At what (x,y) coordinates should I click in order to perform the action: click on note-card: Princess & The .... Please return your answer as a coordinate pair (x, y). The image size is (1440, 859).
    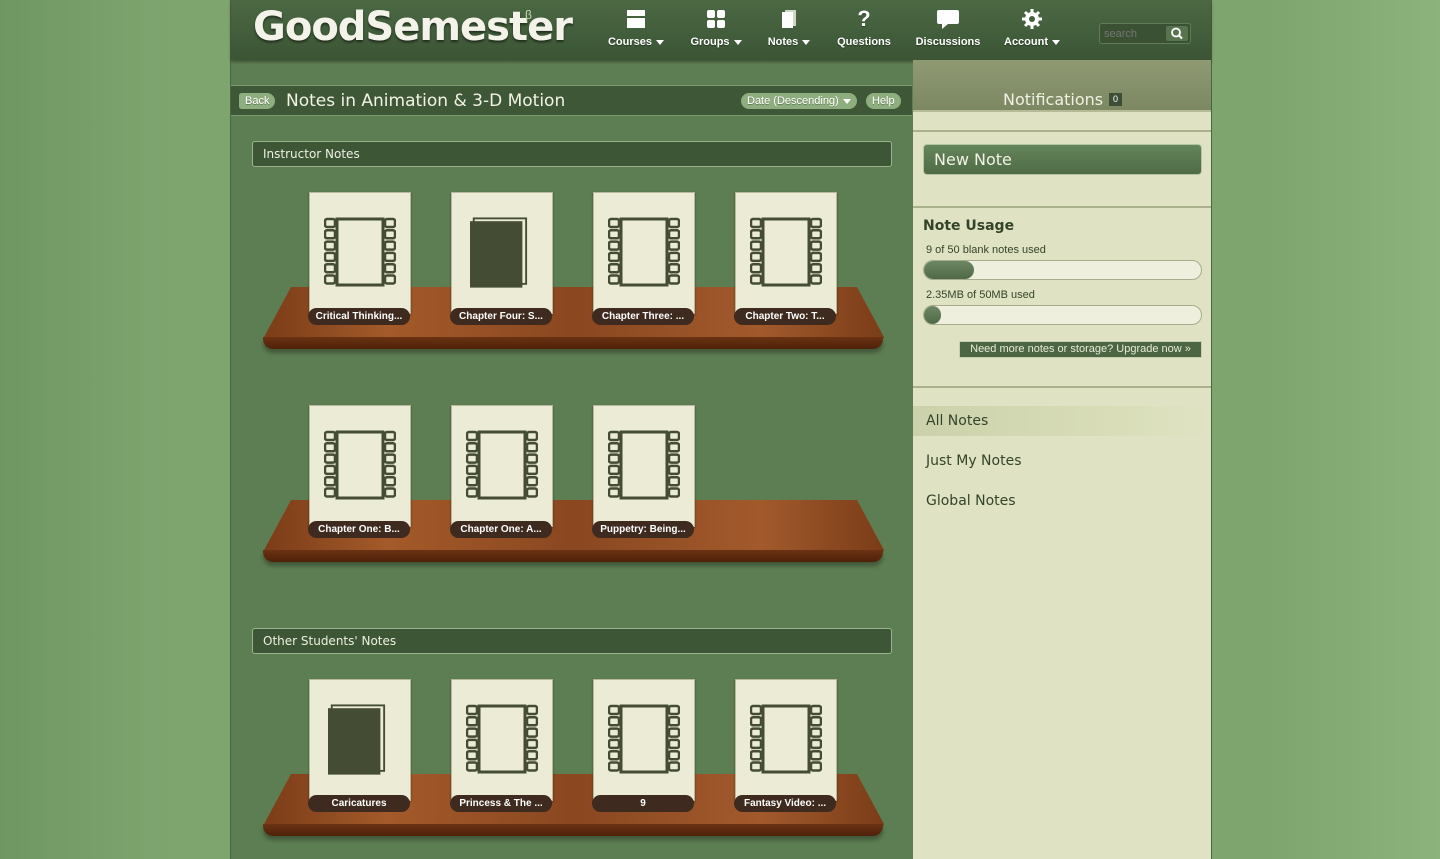
    Looking at the image, I should click on (501, 745).